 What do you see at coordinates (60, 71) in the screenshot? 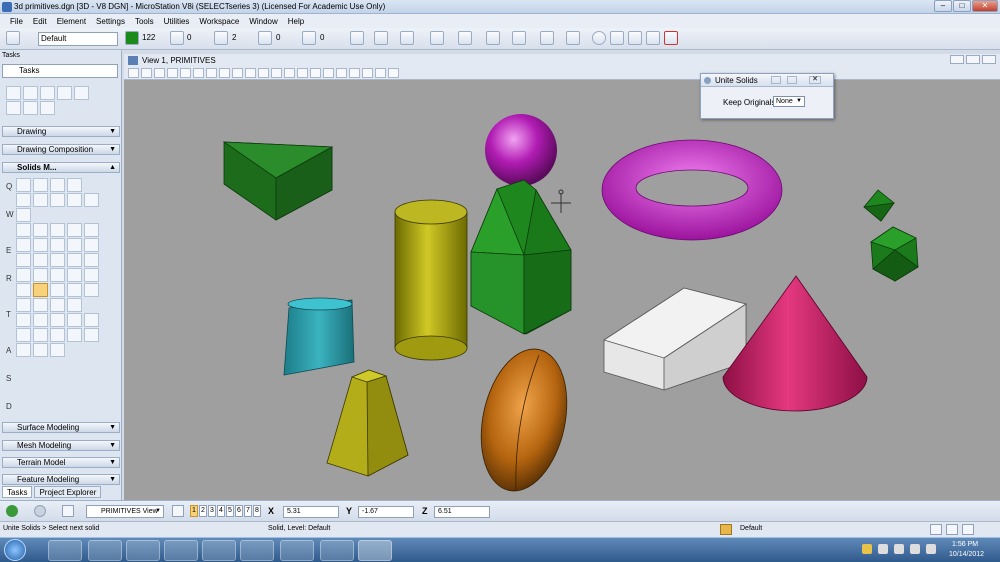
I see `tasks-dropdown: Tasks` at bounding box center [60, 71].